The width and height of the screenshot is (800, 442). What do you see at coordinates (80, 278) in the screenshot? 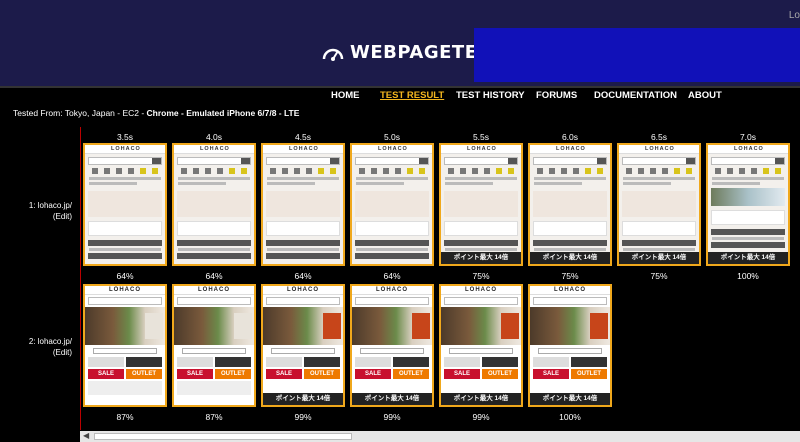
I see `timeline-marker` at bounding box center [80, 278].